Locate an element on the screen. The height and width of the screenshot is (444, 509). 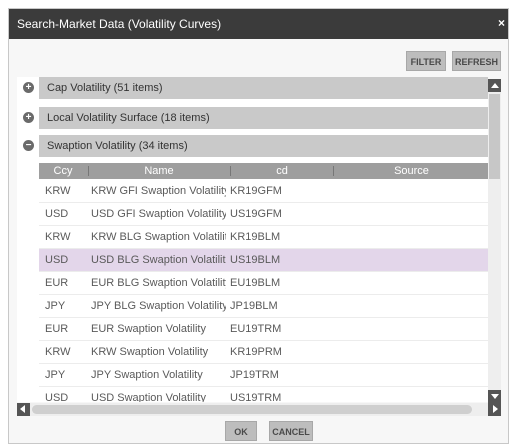
table-row: JPY JPY BLG Swaption Volatility JP19BLM is located at coordinates (263, 306).